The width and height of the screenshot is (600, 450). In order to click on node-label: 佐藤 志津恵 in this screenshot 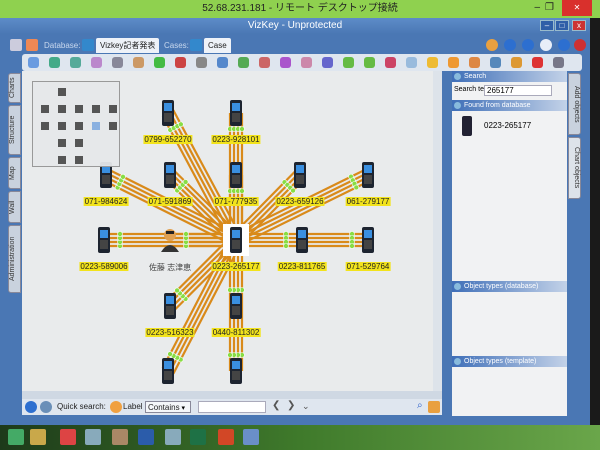, I will do `click(170, 267)`.